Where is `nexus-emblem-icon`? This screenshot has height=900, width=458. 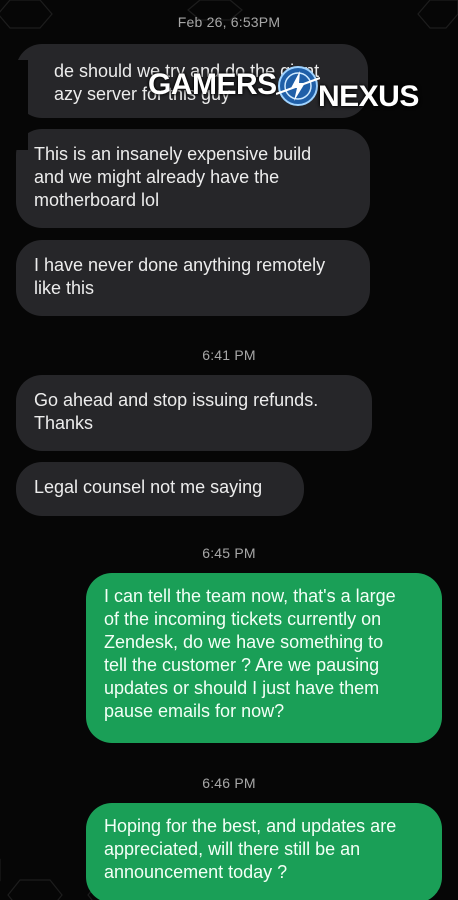
nexus-emblem-icon is located at coordinates (298, 86).